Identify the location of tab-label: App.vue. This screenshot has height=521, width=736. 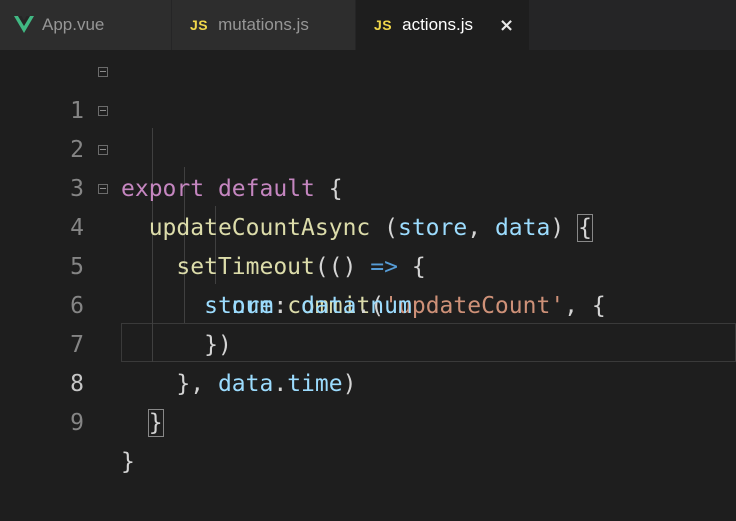
(73, 24).